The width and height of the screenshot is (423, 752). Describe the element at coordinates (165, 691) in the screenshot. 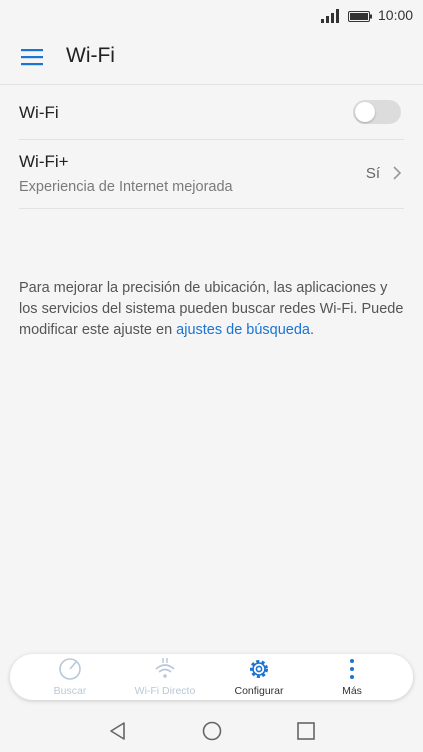

I see `tab-wifi-directo-label: Wi-Fi Directo` at that location.